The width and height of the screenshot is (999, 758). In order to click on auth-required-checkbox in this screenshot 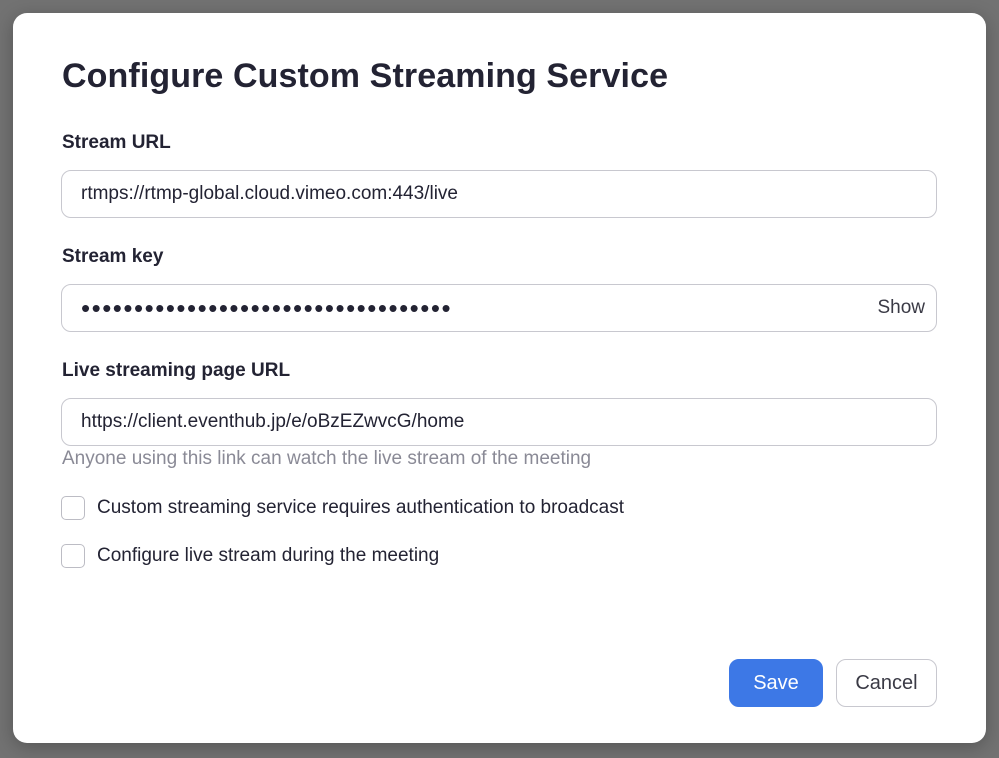, I will do `click(73, 508)`.